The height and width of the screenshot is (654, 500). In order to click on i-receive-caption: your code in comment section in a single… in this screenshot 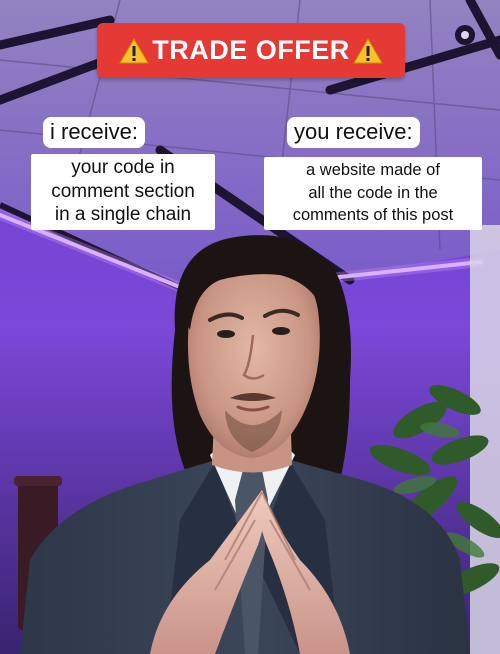, I will do `click(123, 192)`.